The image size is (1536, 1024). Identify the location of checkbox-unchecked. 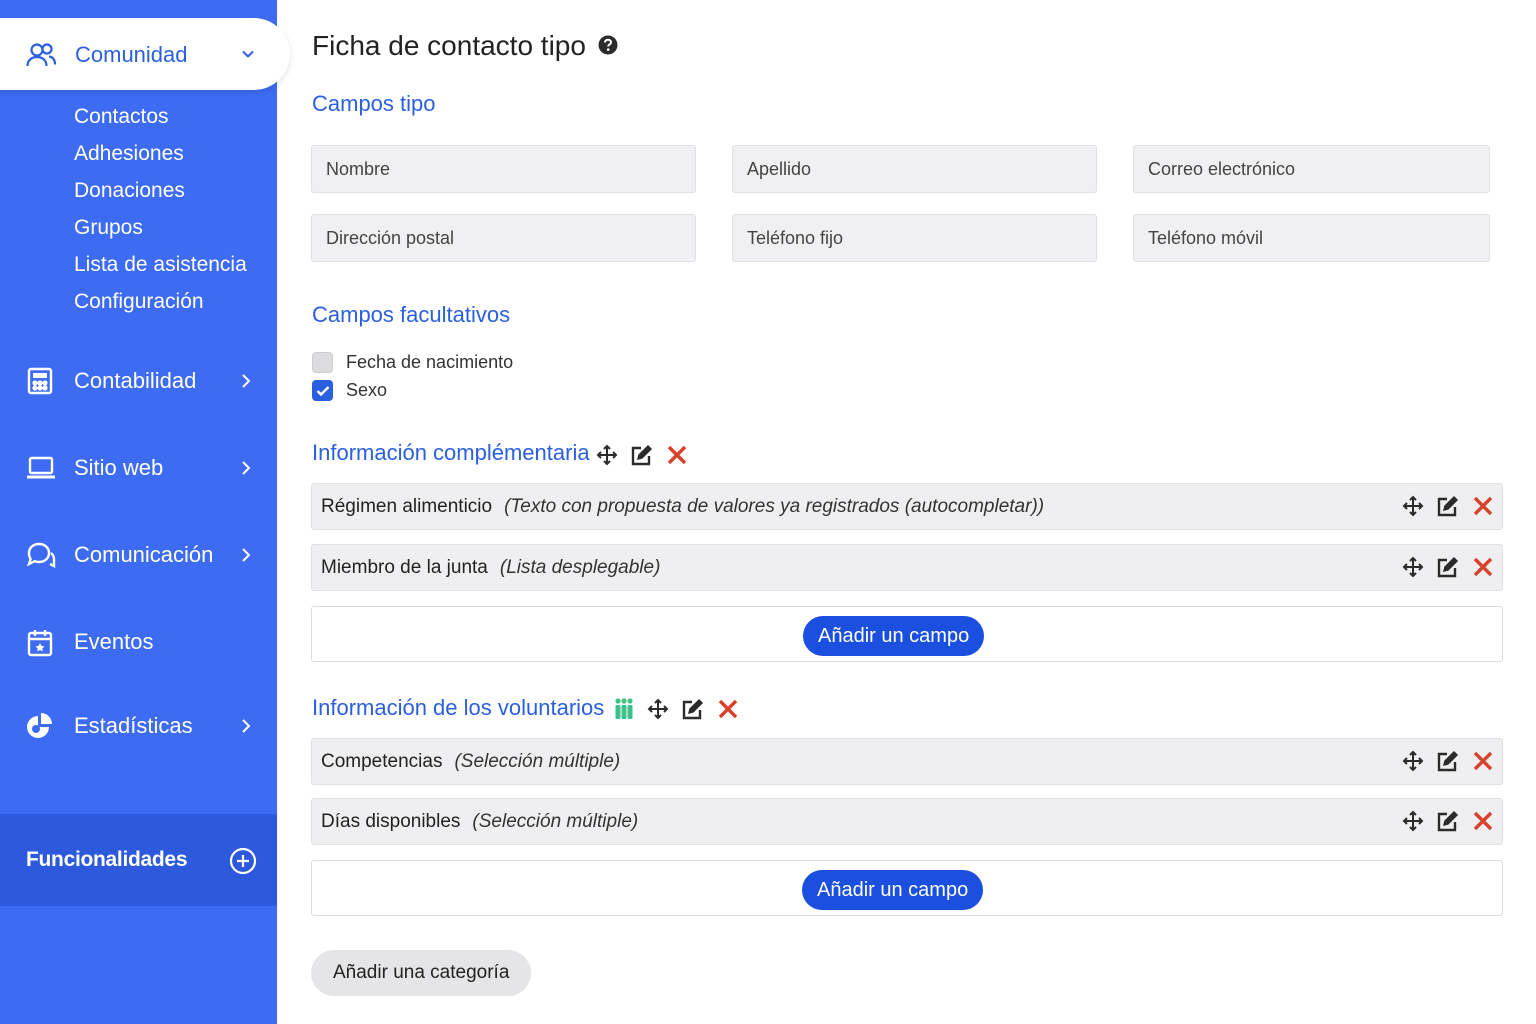
(322, 362).